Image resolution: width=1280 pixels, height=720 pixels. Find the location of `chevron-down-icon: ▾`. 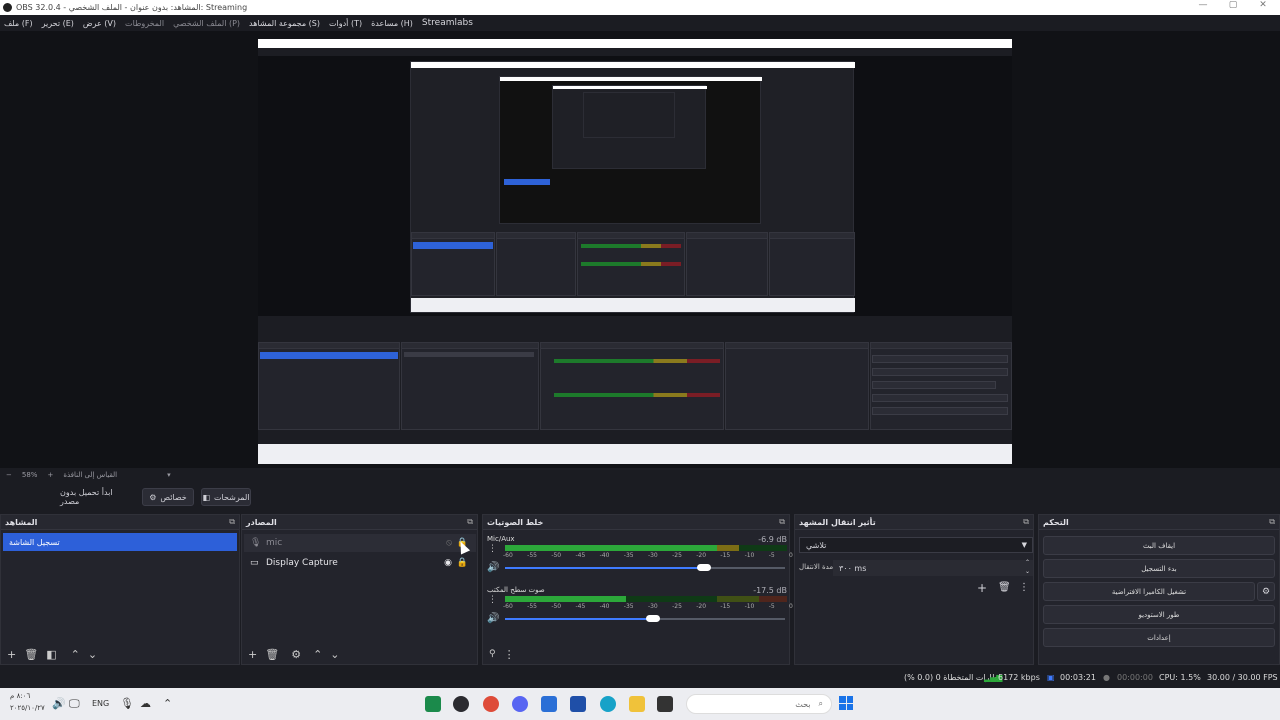

chevron-down-icon: ▾ is located at coordinates (169, 475).